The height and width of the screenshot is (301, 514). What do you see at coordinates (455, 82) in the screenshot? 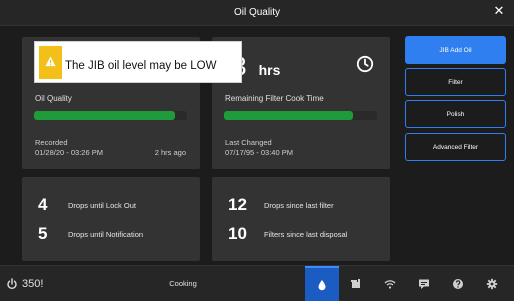
I see `filter-button: Filter` at bounding box center [455, 82].